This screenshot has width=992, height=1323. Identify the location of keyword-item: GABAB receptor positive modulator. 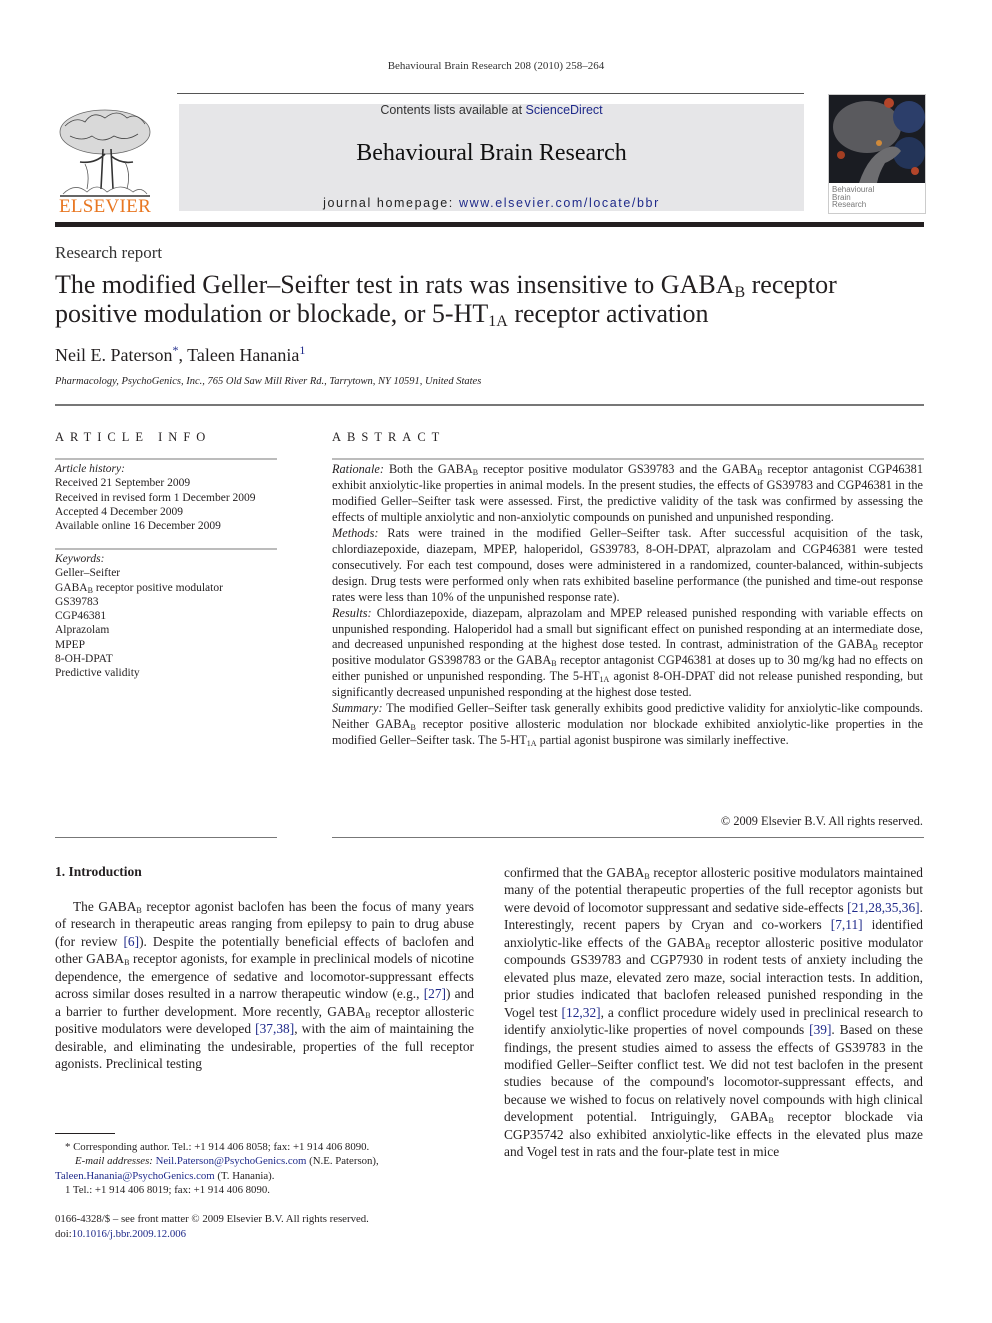
(166, 588).